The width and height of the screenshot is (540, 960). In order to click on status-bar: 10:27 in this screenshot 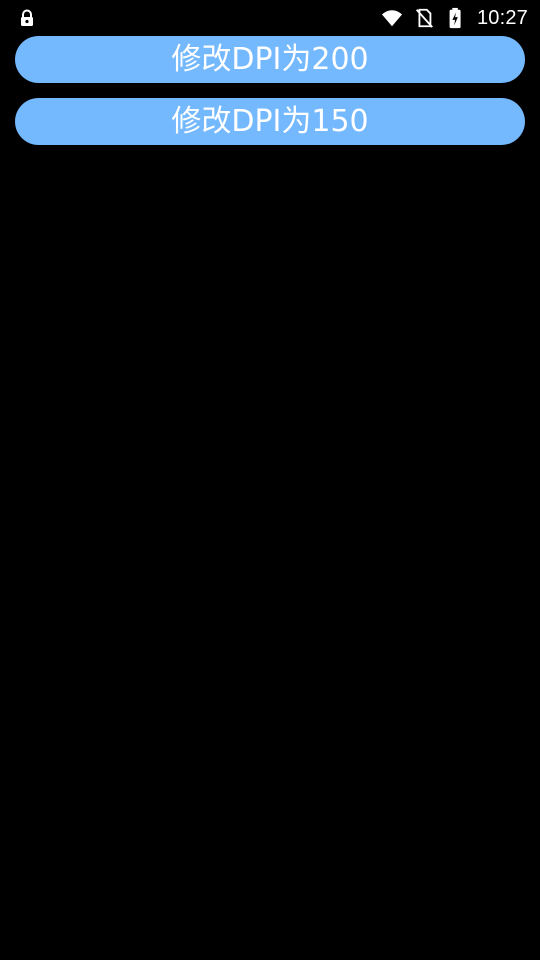, I will do `click(270, 18)`.